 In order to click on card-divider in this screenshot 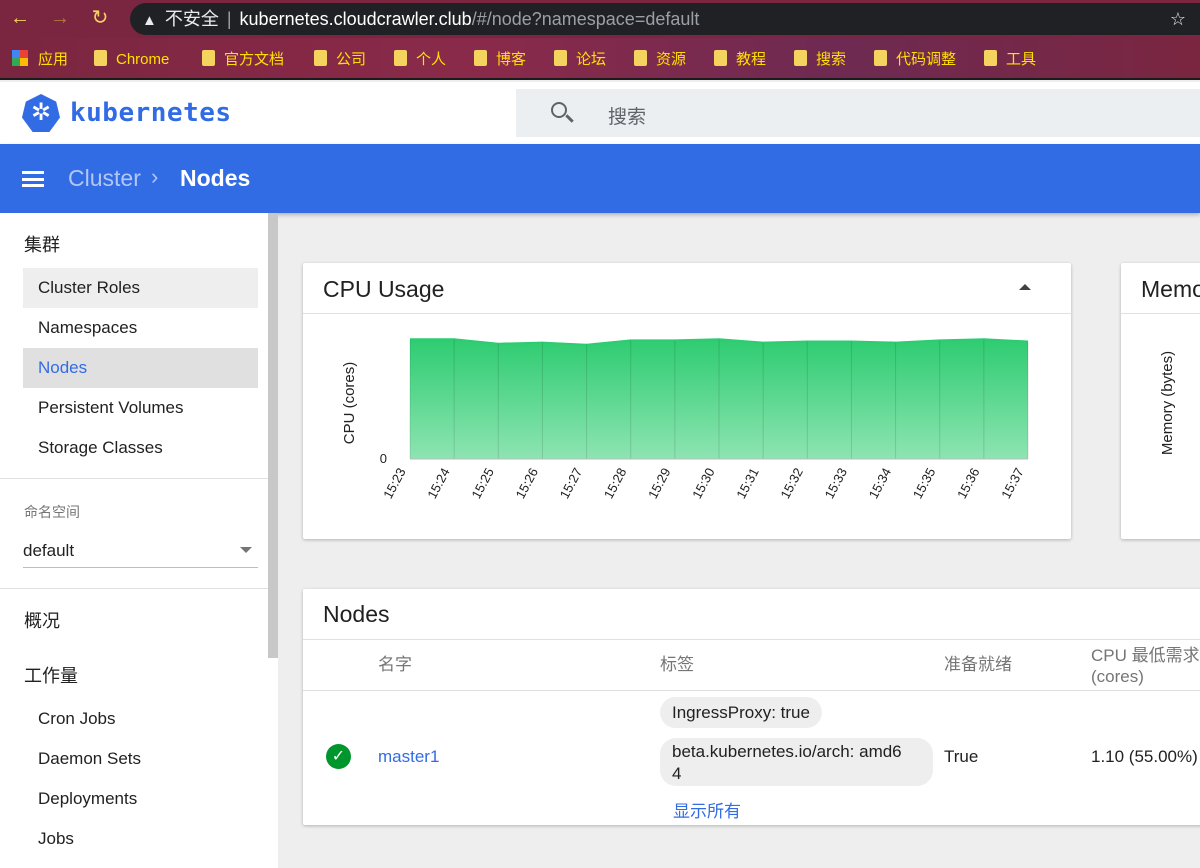, I will do `click(751, 639)`.